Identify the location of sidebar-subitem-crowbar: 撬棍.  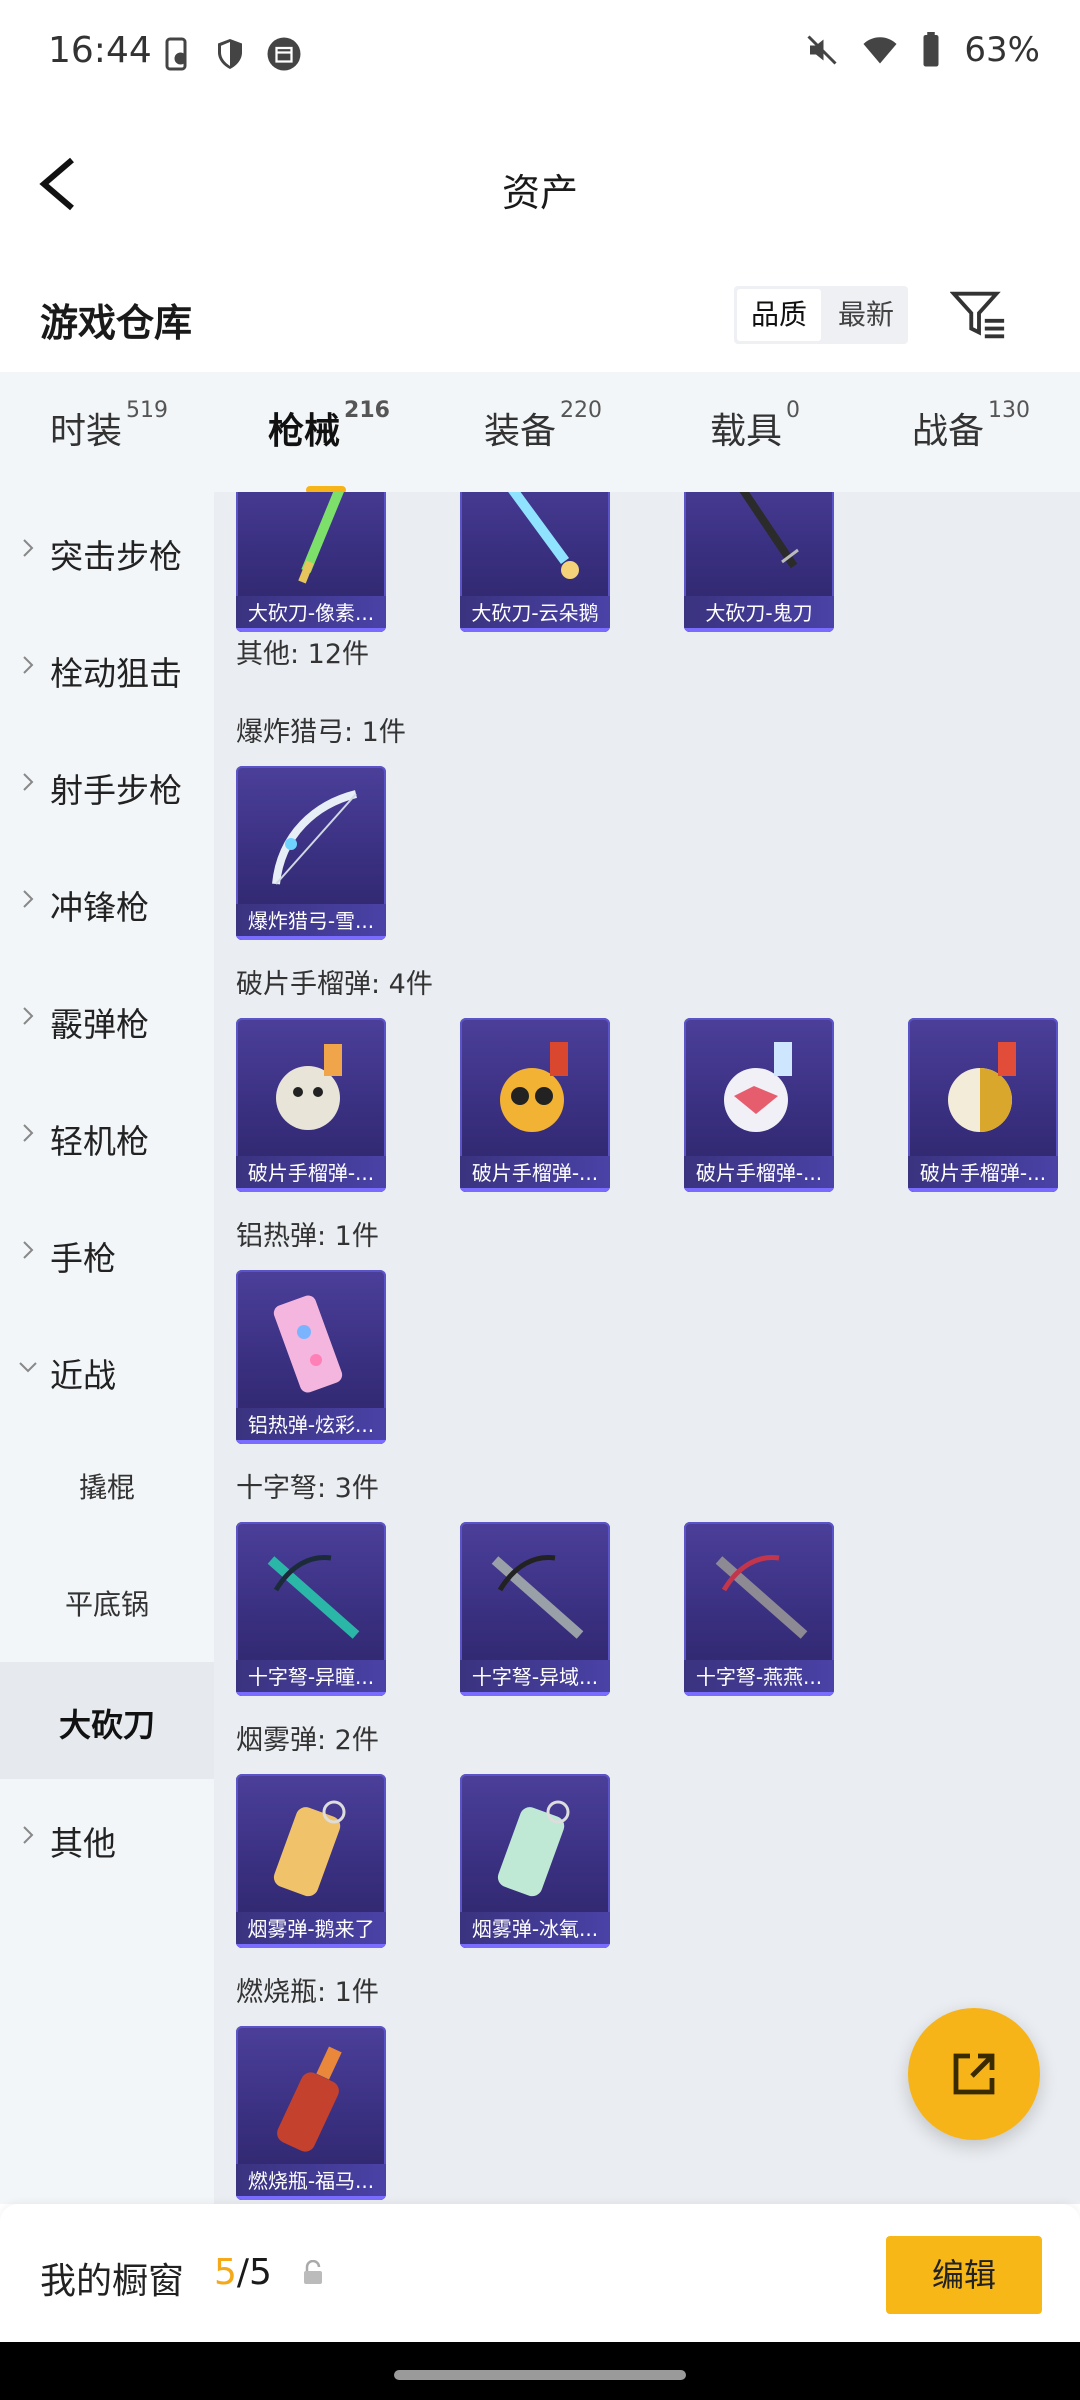
(107, 1486).